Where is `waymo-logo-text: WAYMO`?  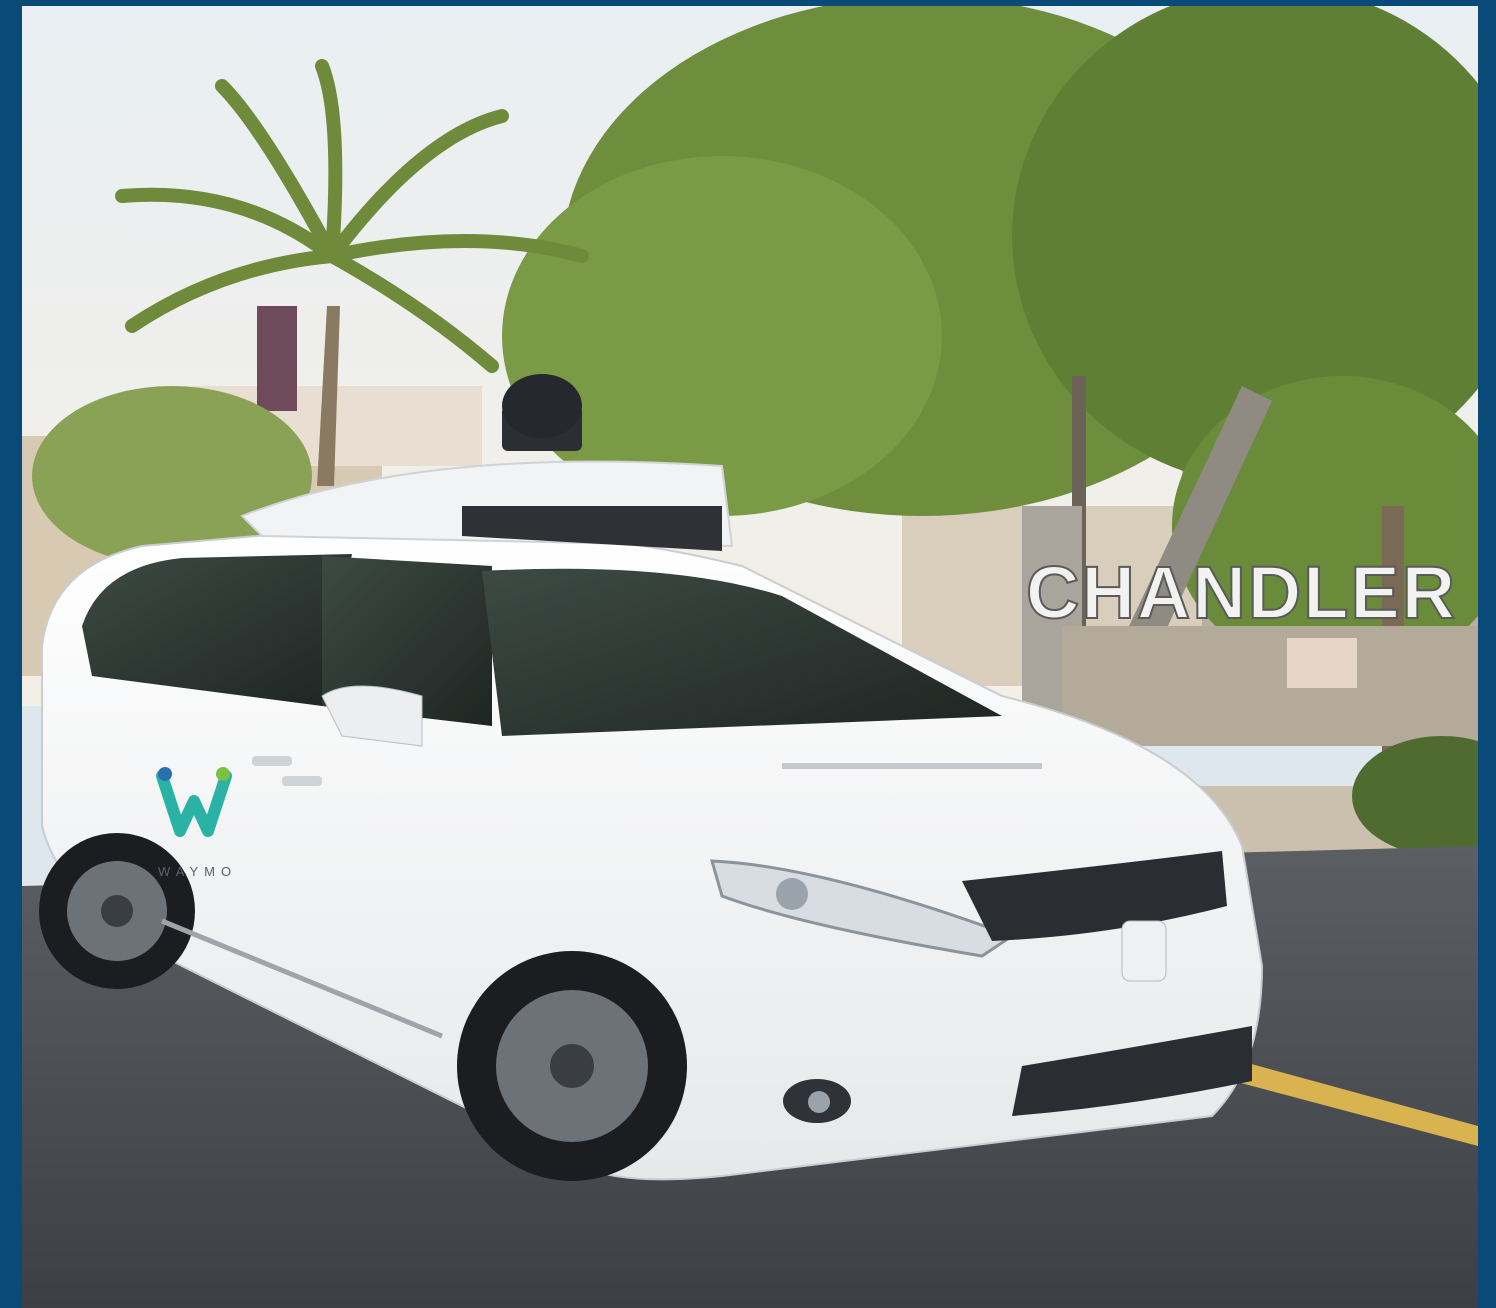
waymo-logo-text: WAYMO is located at coordinates (197, 871).